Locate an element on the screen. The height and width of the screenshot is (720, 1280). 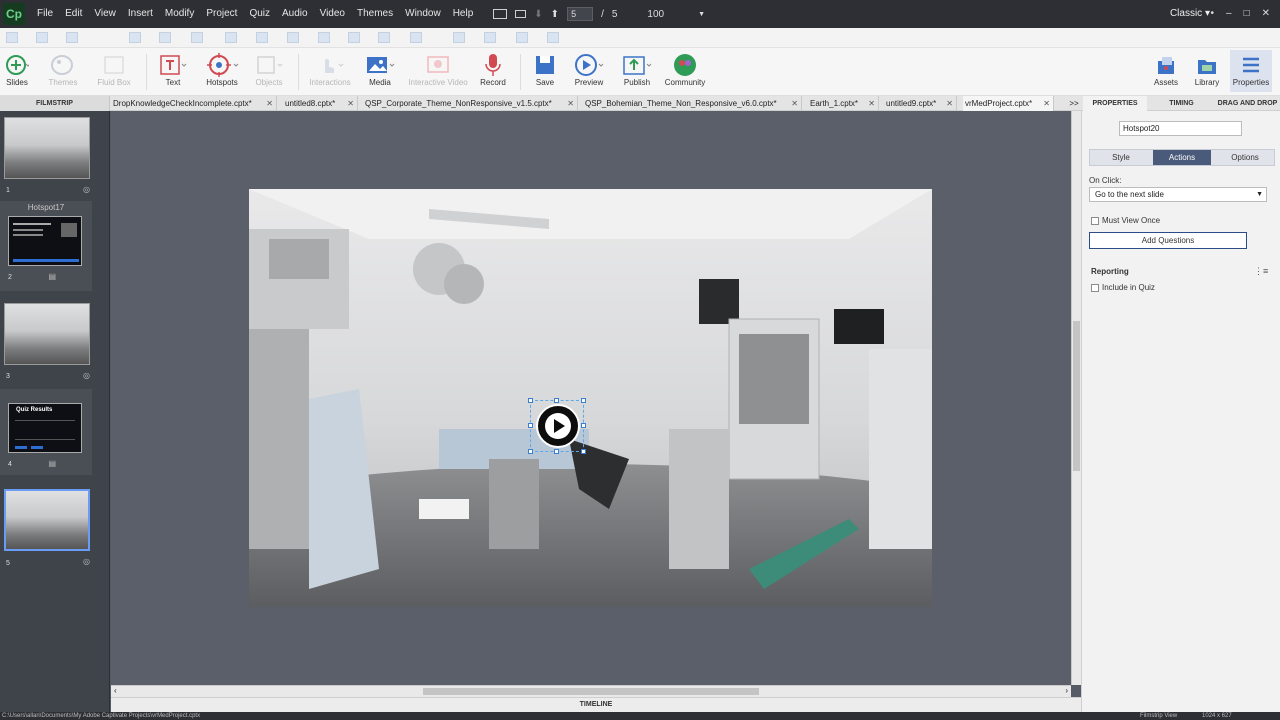
scroll-left-icon: ‹ is located at coordinates (115, 690).